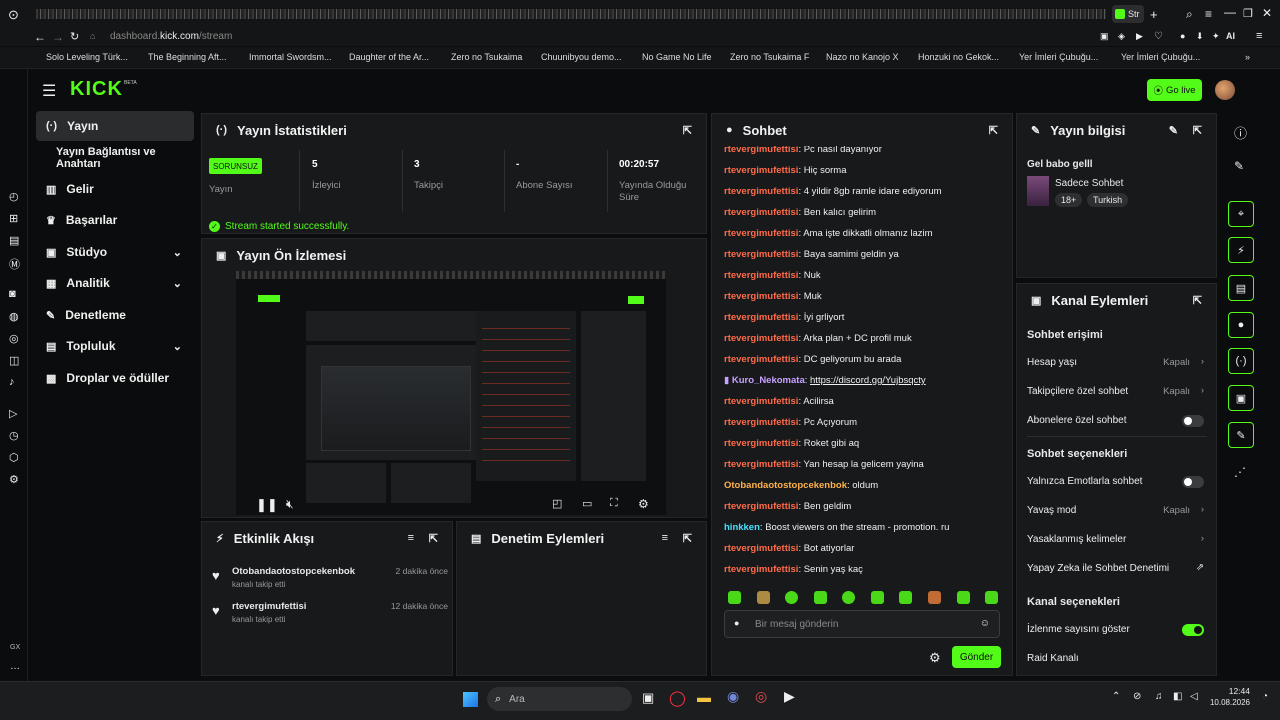 The width and height of the screenshot is (1280, 720). Describe the element at coordinates (411, 538) in the screenshot. I see `filter-icon: ≡` at that location.